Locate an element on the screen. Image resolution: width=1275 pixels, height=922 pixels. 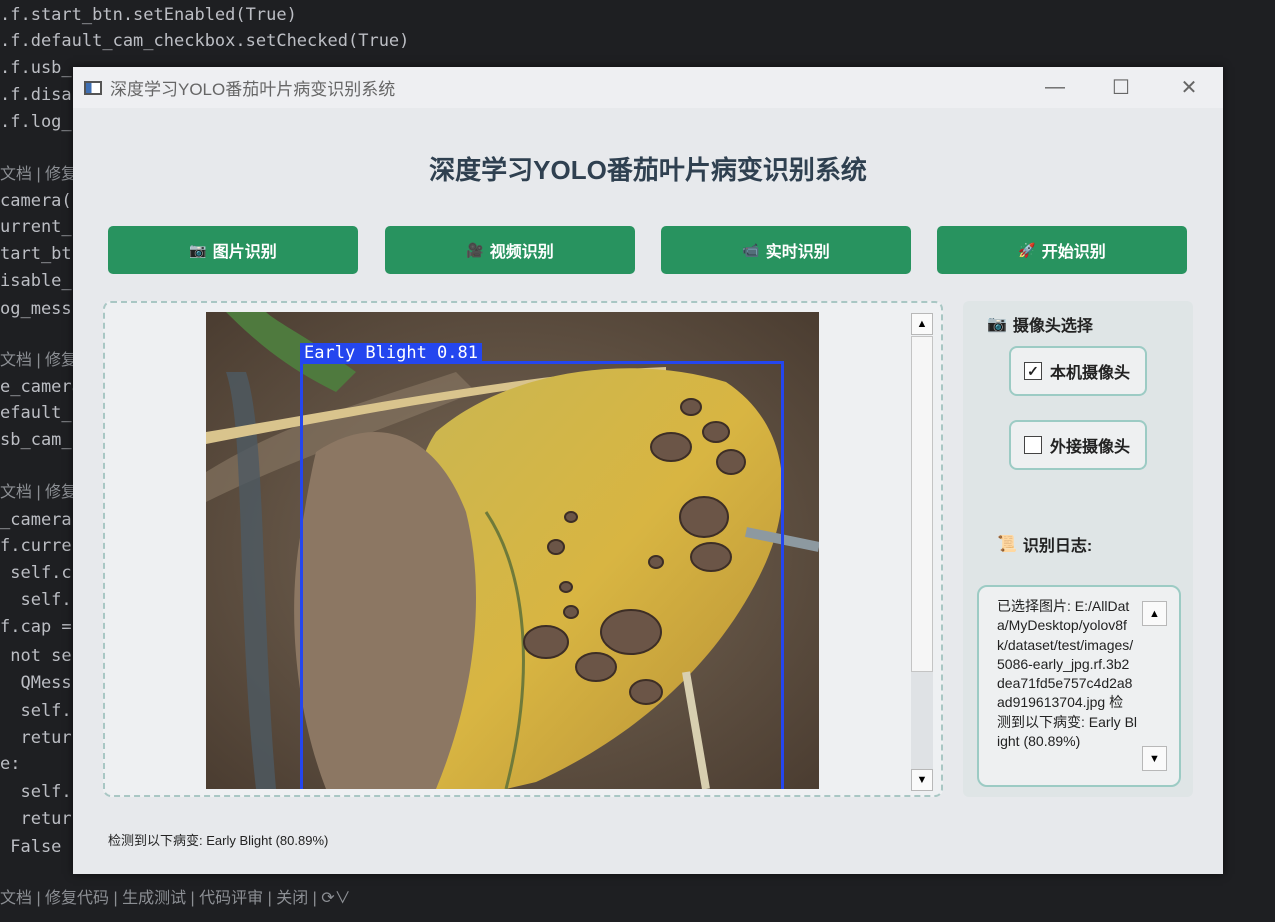
usb-camera-checkbox: 外接摄像头 is located at coordinates (1078, 445).